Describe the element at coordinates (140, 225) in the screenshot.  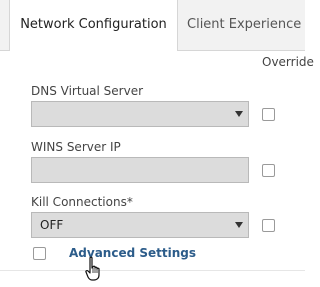
I see `kill-connections-select: OFF` at that location.